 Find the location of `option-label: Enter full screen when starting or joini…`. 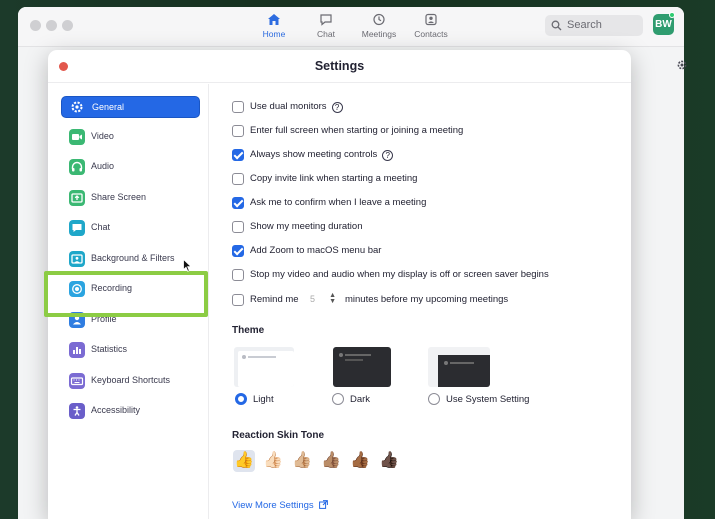

option-label: Enter full screen when starting or joini… is located at coordinates (357, 130).